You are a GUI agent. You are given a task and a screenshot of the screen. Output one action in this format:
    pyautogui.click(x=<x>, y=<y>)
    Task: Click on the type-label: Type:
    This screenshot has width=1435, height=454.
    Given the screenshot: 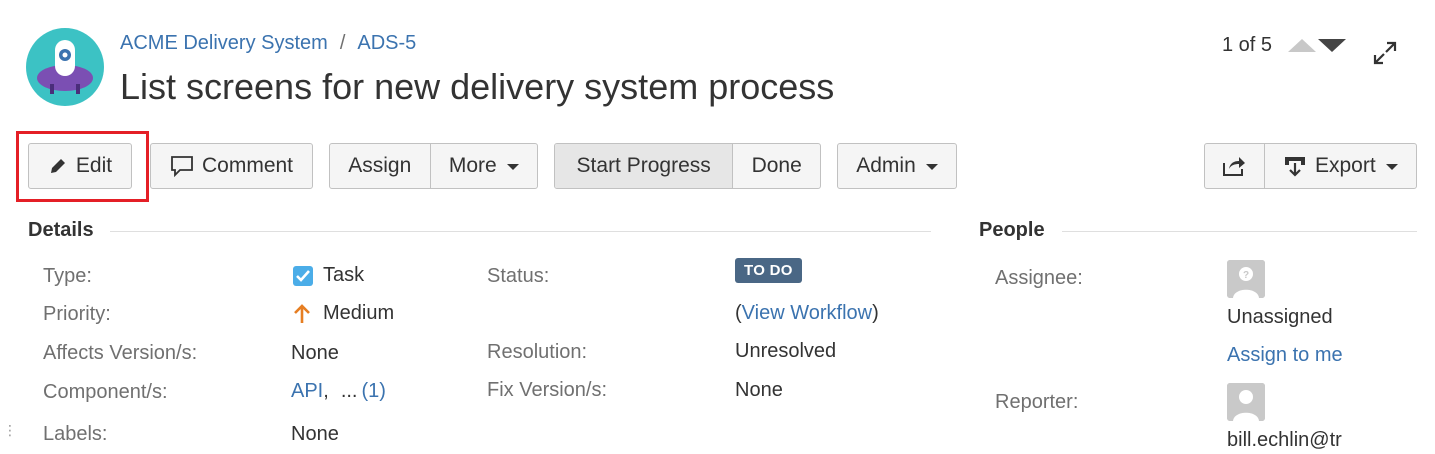 What is the action you would take?
    pyautogui.click(x=67, y=276)
    